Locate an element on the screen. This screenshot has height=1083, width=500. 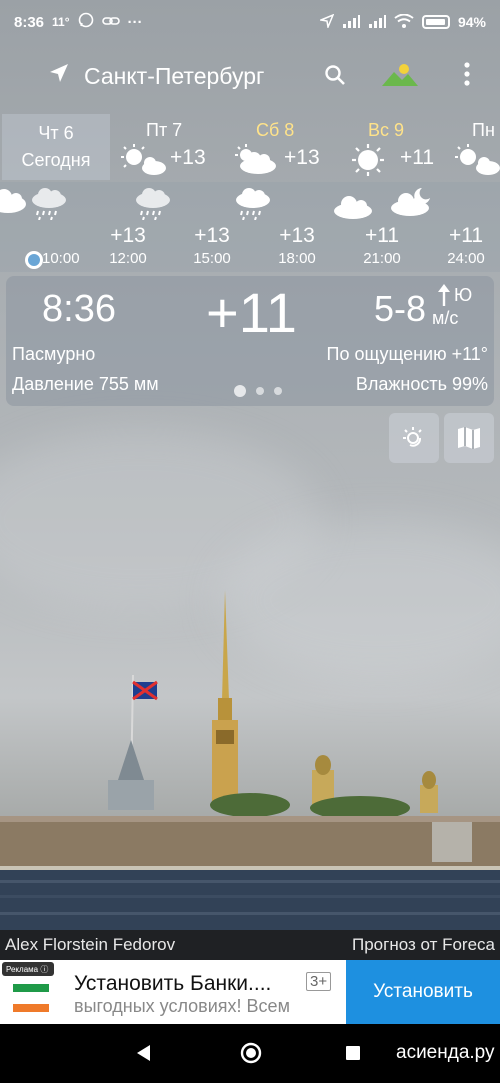
weather-radar-button is located at coordinates (414, 438).